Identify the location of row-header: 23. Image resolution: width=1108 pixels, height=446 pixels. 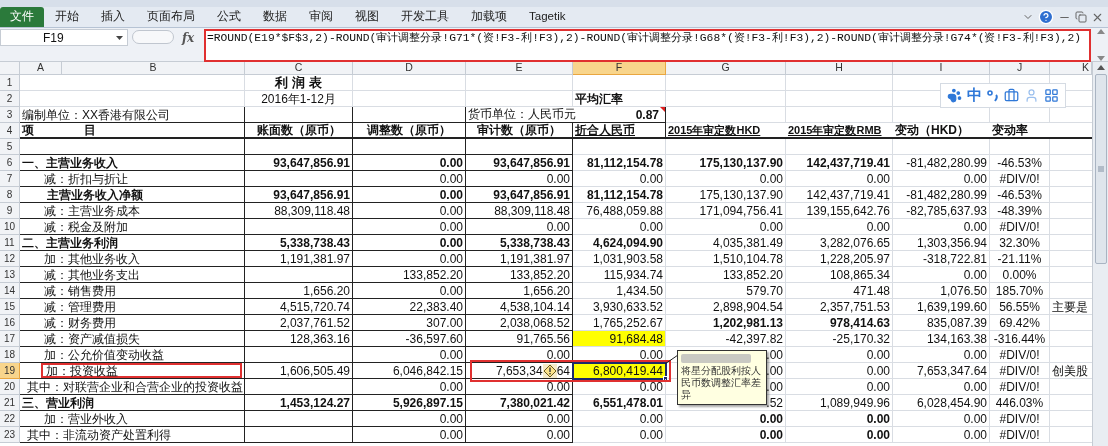
(10, 435).